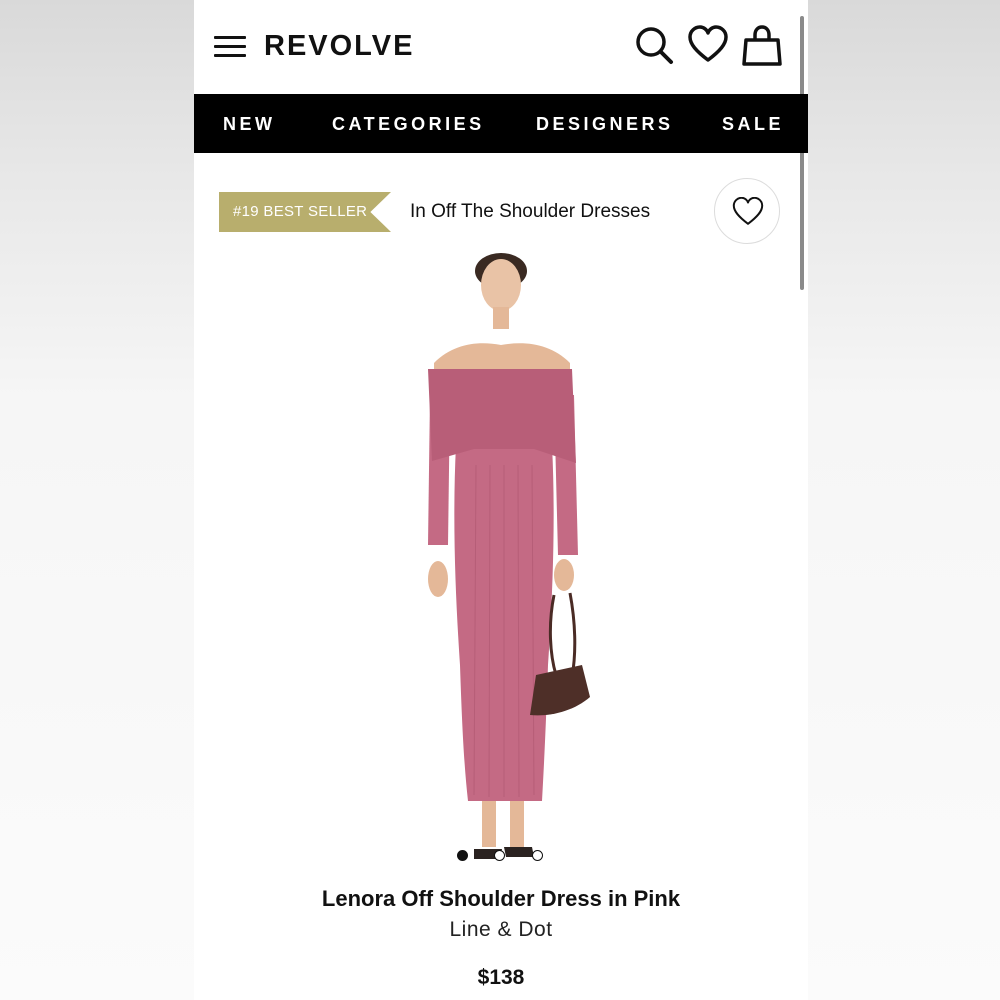 This screenshot has width=1000, height=1000. What do you see at coordinates (501, 47) in the screenshot?
I see `site-header: REVOLVE` at bounding box center [501, 47].